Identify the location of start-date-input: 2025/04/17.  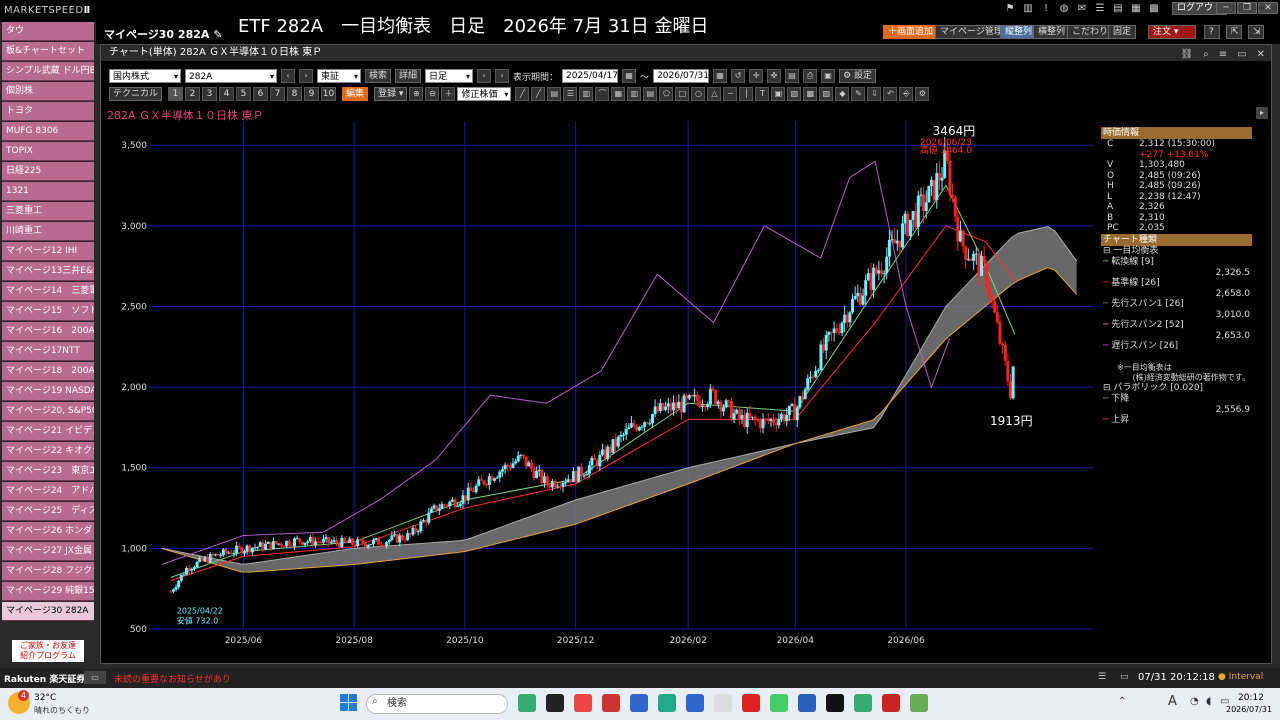
(590, 76).